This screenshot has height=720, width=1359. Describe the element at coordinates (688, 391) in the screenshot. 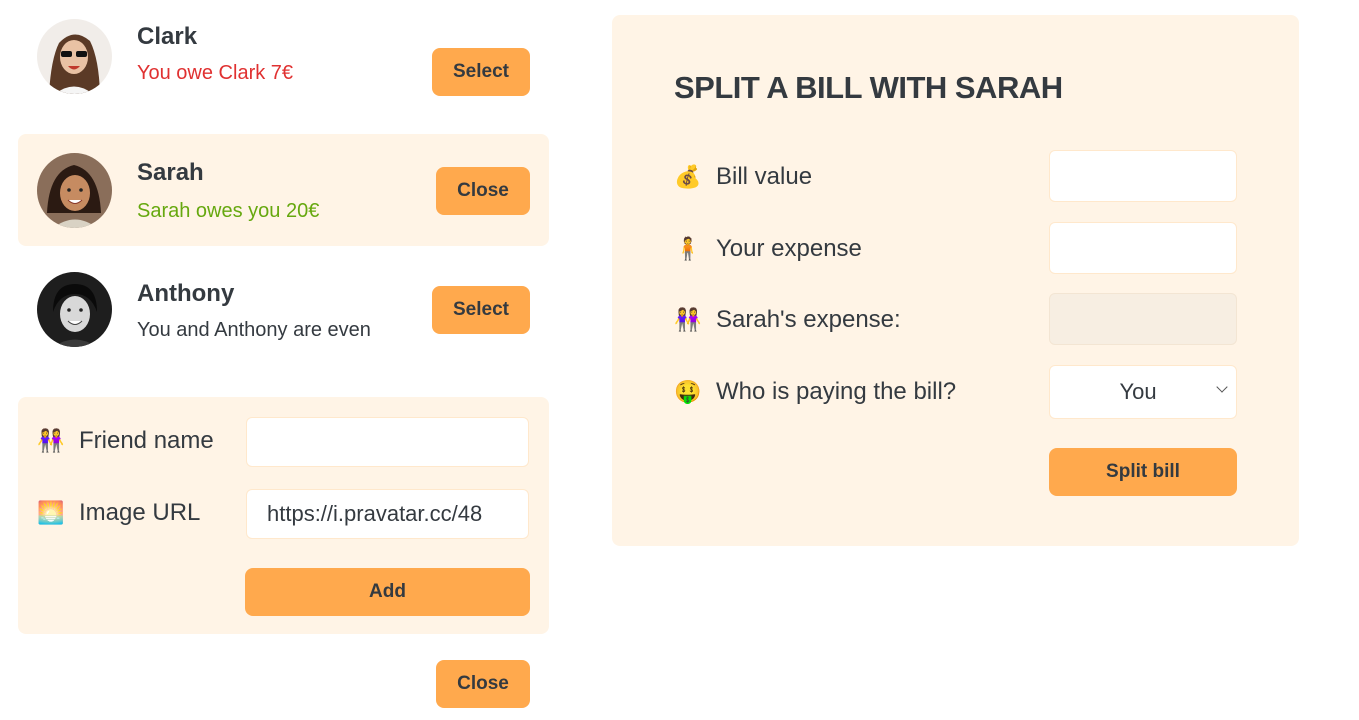

I see `money-mouth-face-icon: 🤑` at that location.